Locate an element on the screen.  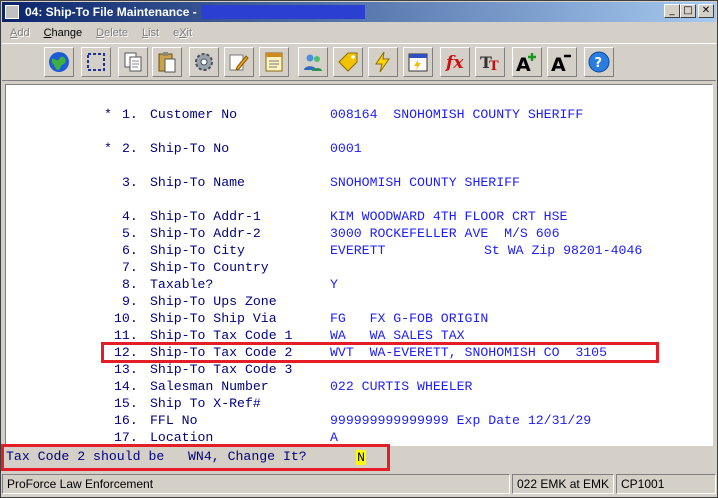
svg-text: fx is located at coordinates (454, 63).